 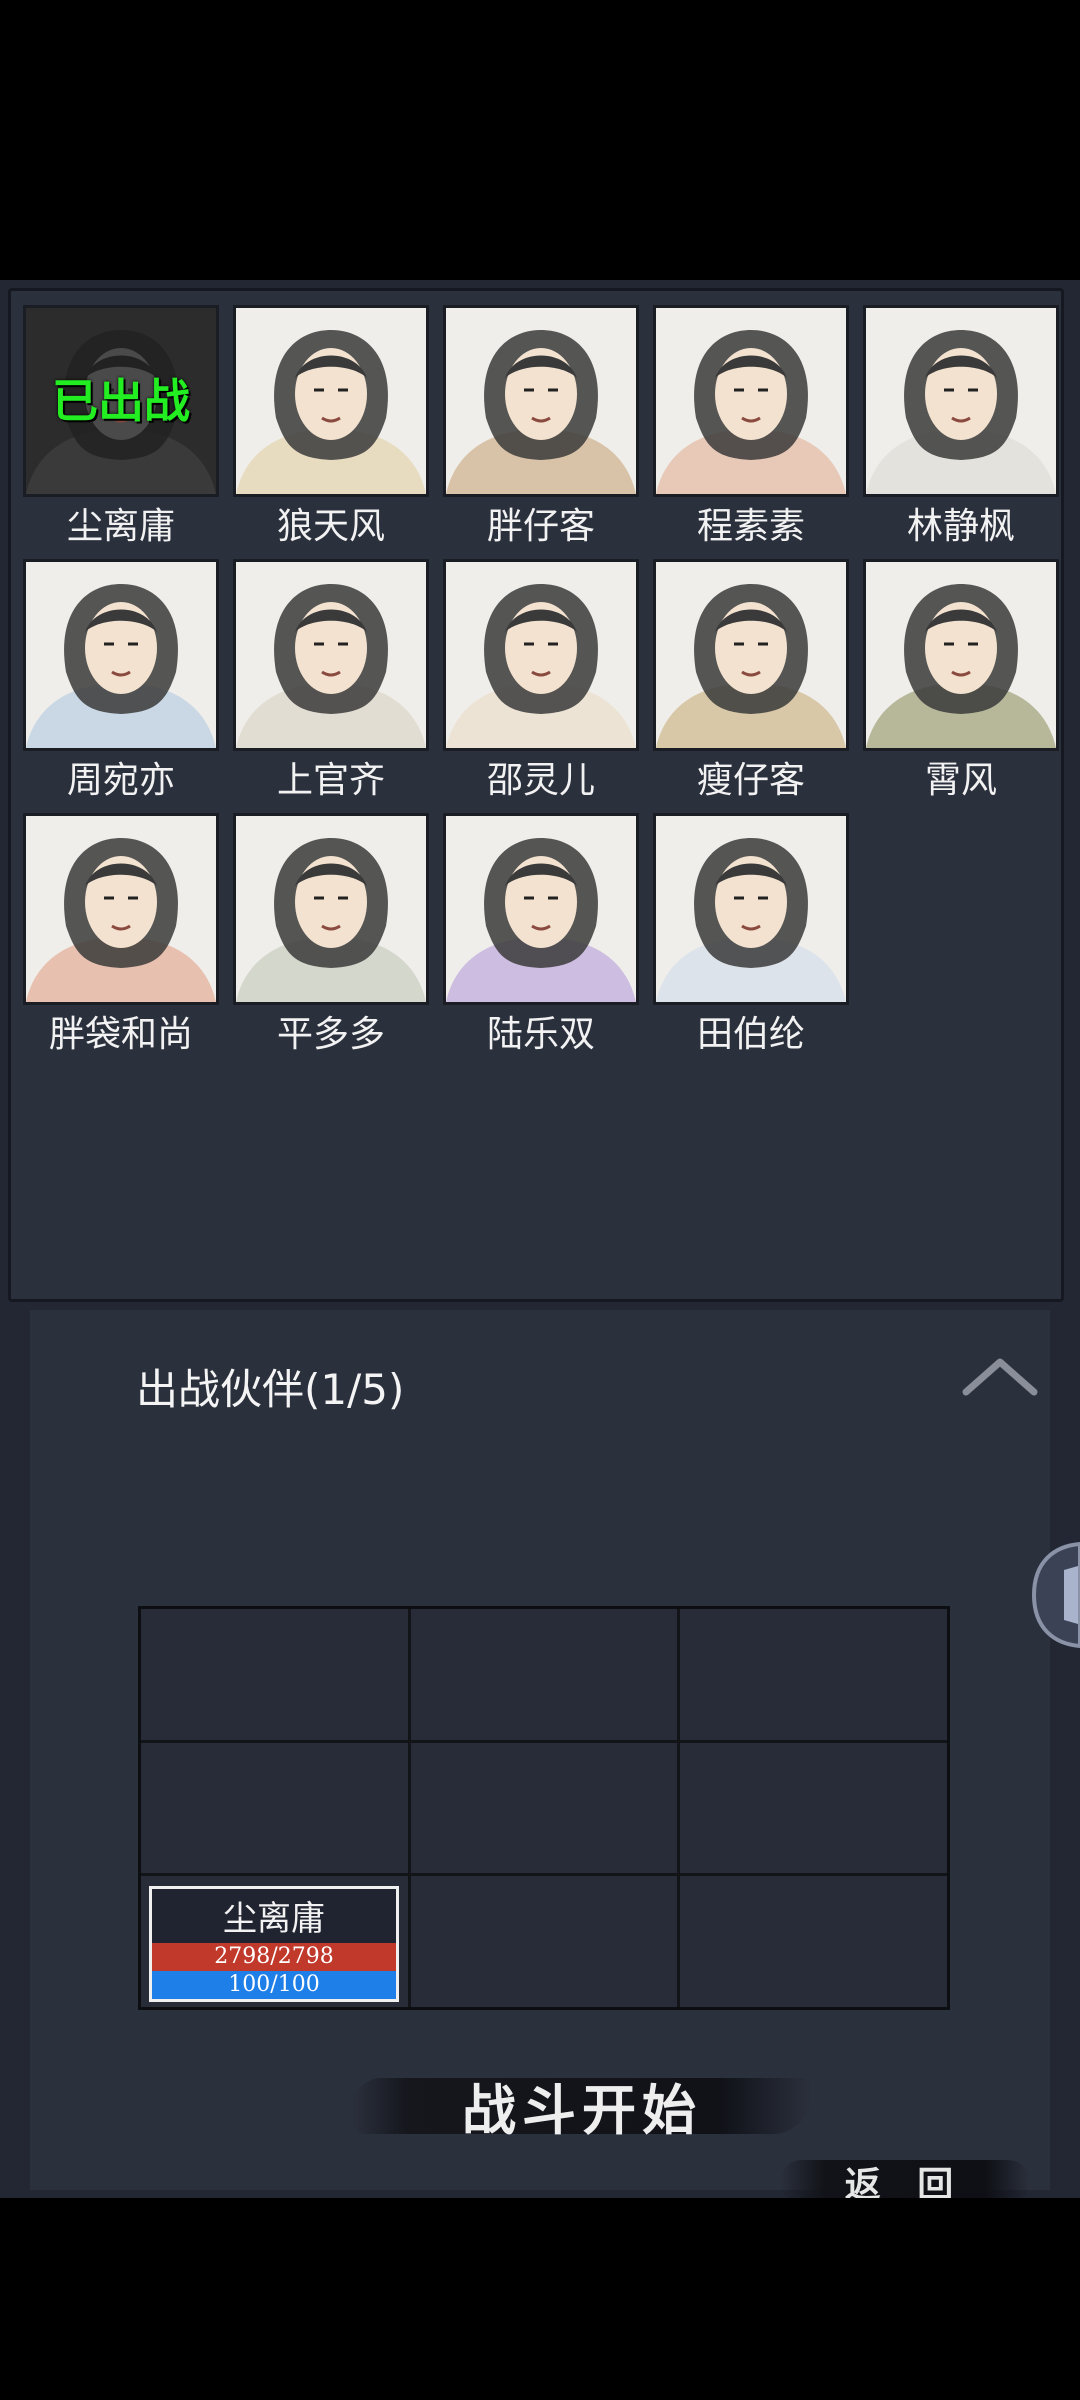 I want to click on hero-name: 田伯纶, so click(x=750, y=1034).